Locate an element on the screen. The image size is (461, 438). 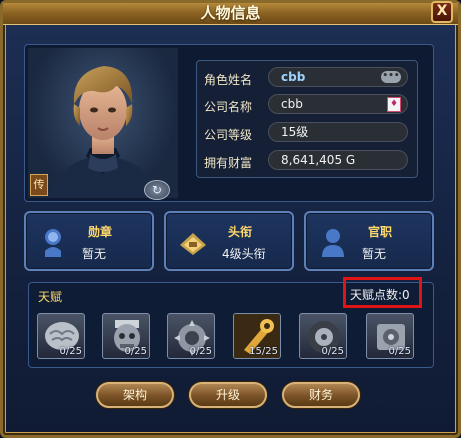
wealth-field: 8,641,405 G is located at coordinates (338, 160).